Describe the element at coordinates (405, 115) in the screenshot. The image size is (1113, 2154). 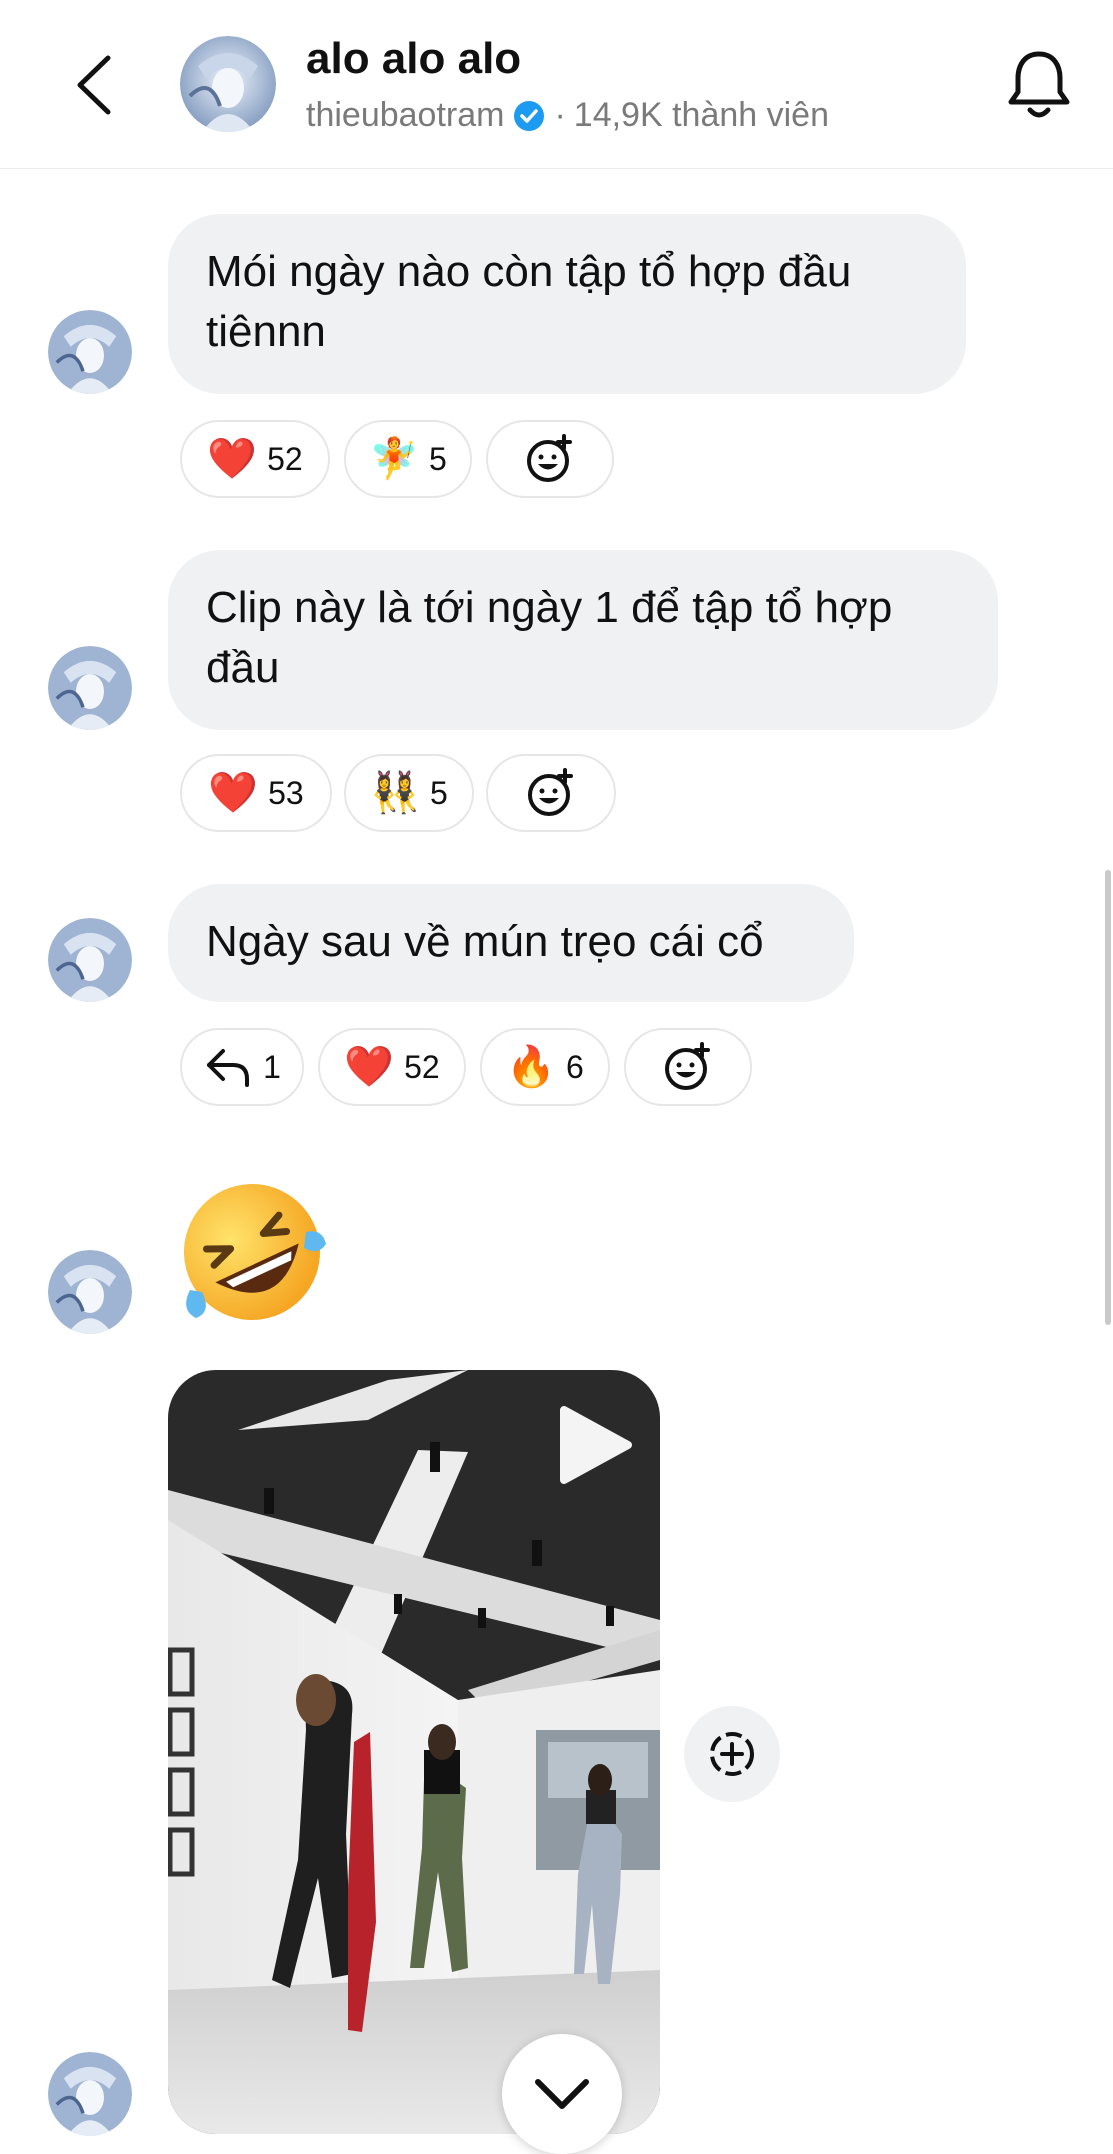
I see `channel-username: thieubaotram` at that location.